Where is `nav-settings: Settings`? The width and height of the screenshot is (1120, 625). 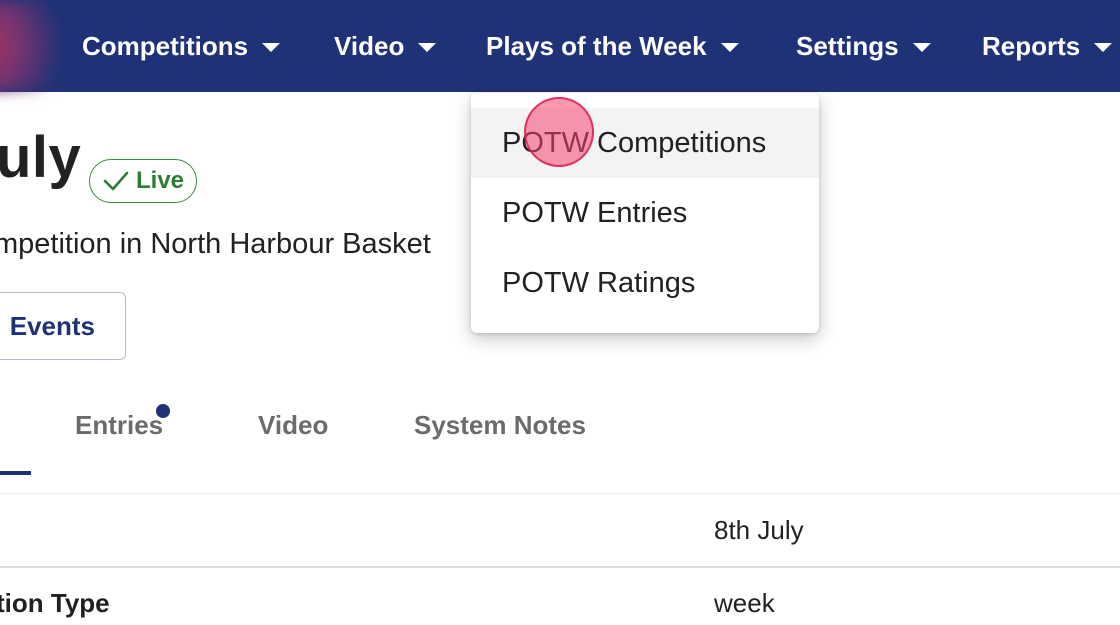
nav-settings: Settings is located at coordinates (863, 46).